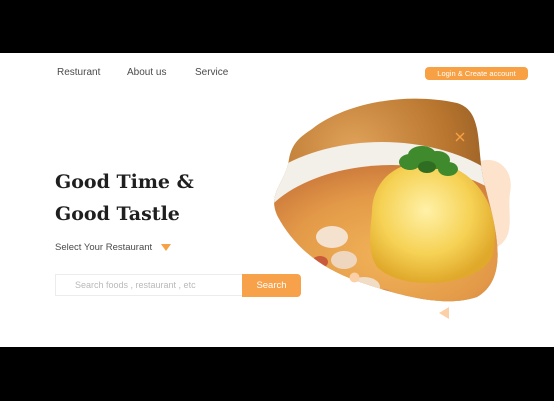 The image size is (554, 401). What do you see at coordinates (124, 182) in the screenshot?
I see `headline-line-1: Good Time &` at bounding box center [124, 182].